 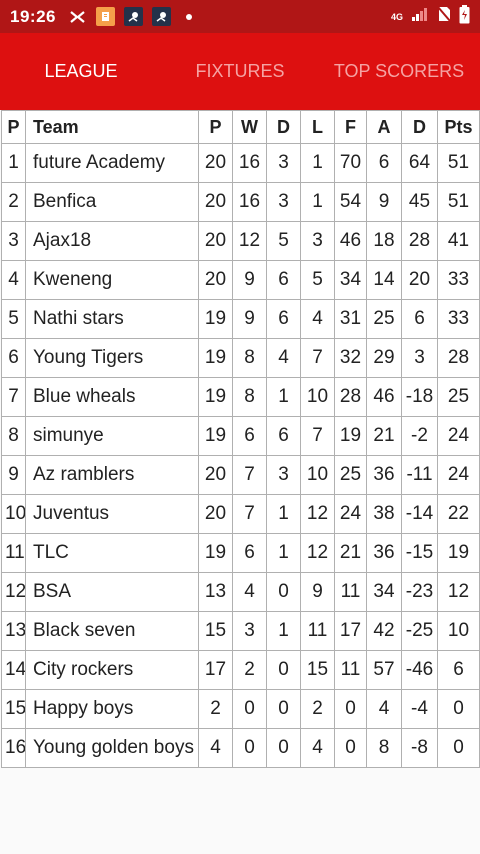 I want to click on cell-team: Az ramblers, so click(x=112, y=475).